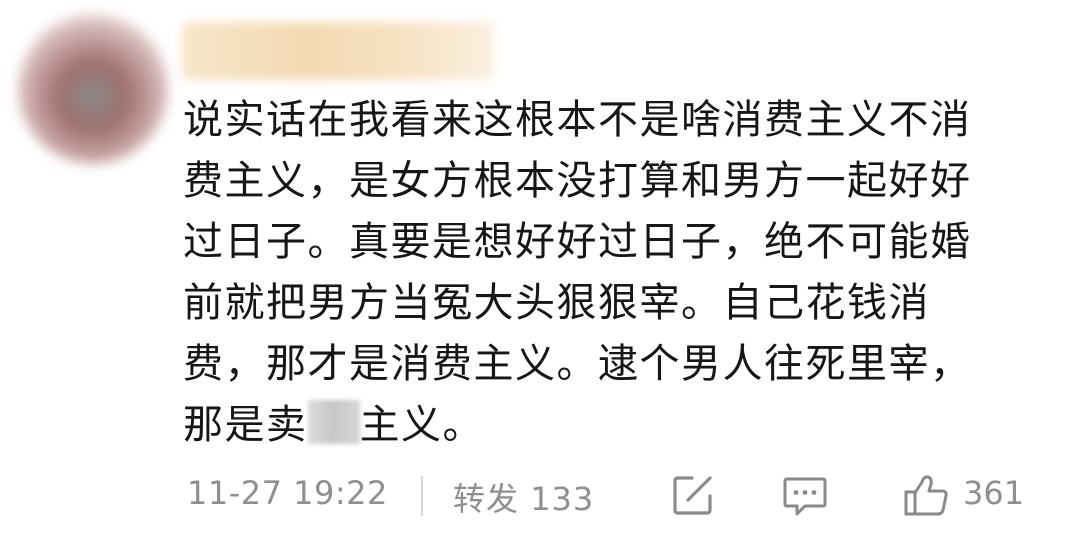 The height and width of the screenshot is (540, 1079). I want to click on divider, so click(422, 496).